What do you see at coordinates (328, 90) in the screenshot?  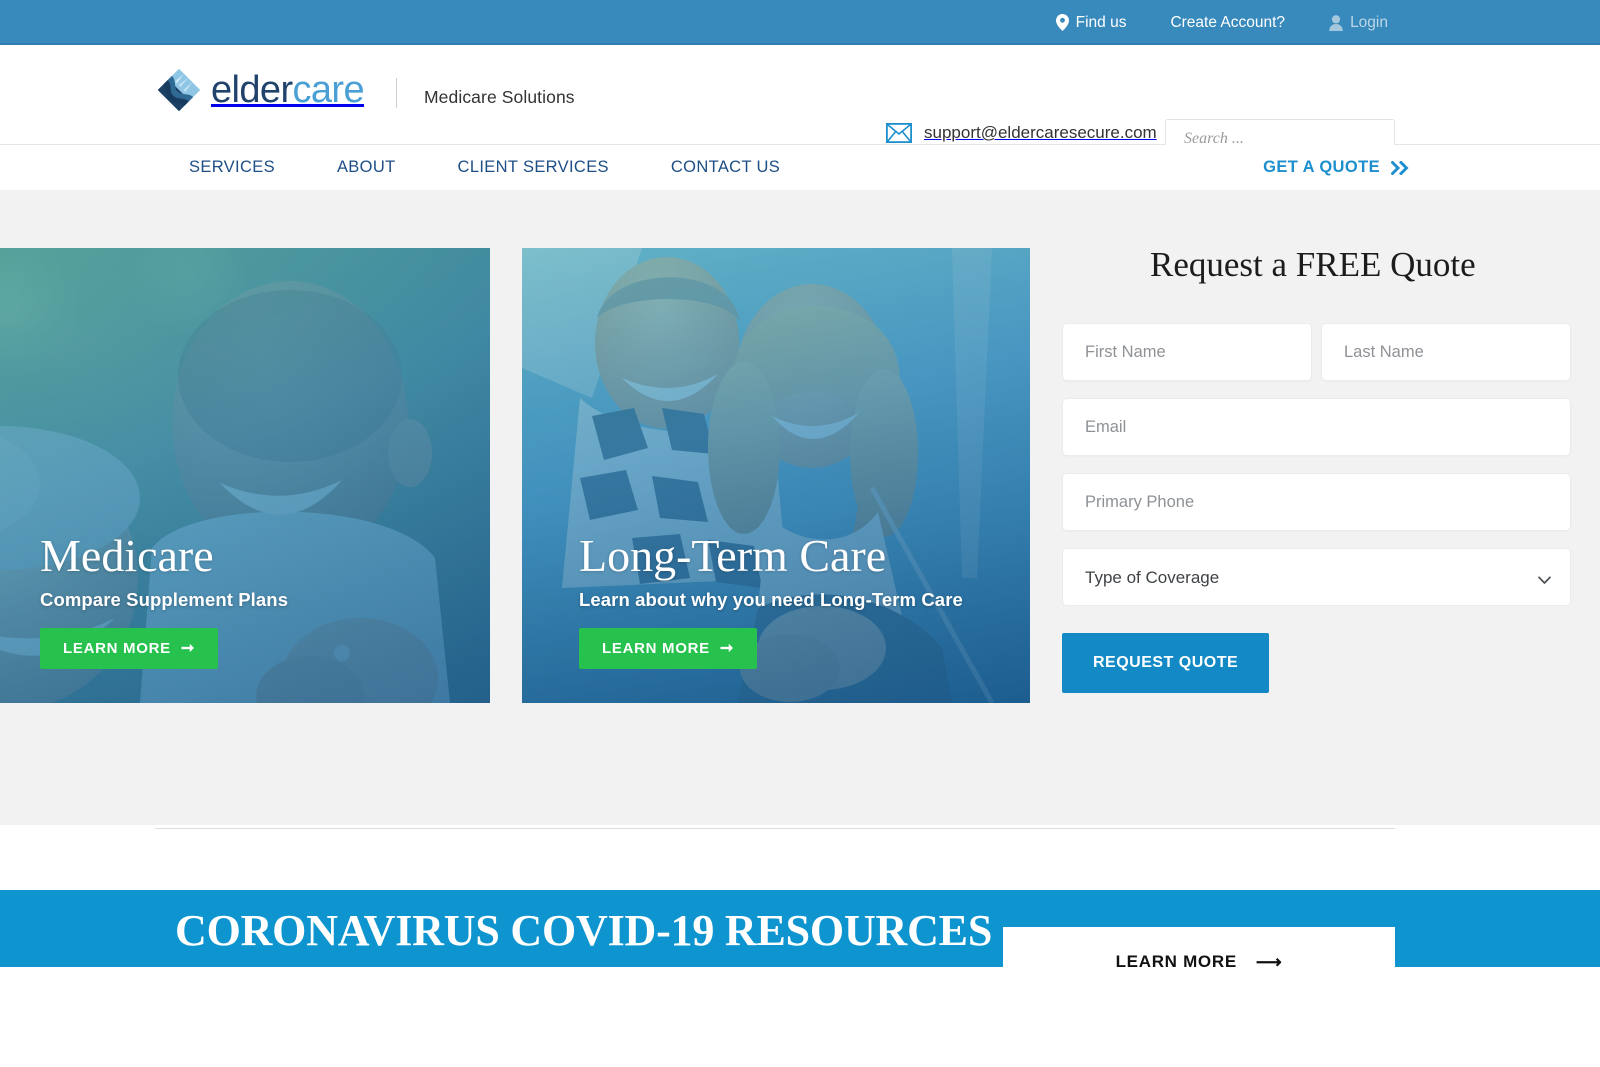 I see `logo-wordmark-care: care` at bounding box center [328, 90].